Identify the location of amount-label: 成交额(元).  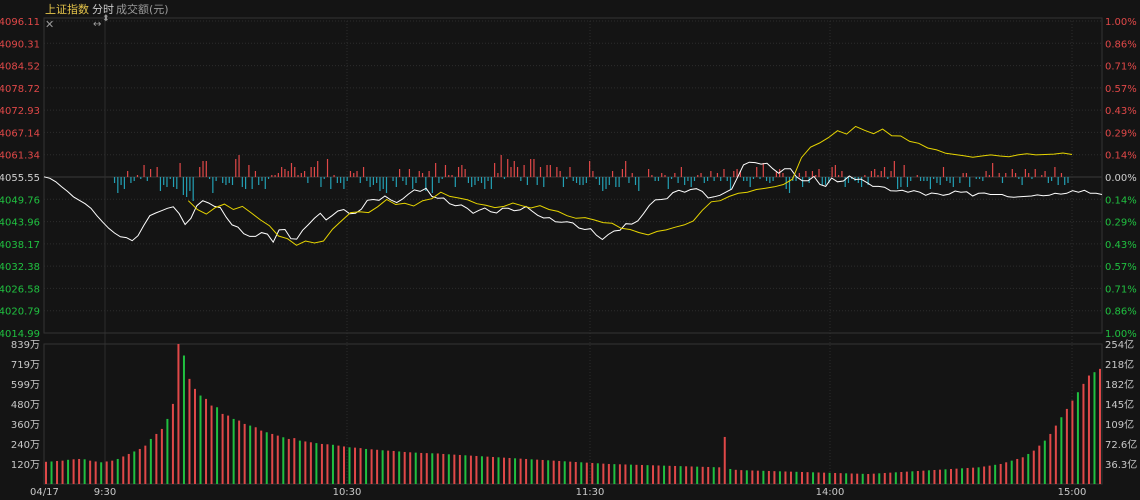
(142, 9).